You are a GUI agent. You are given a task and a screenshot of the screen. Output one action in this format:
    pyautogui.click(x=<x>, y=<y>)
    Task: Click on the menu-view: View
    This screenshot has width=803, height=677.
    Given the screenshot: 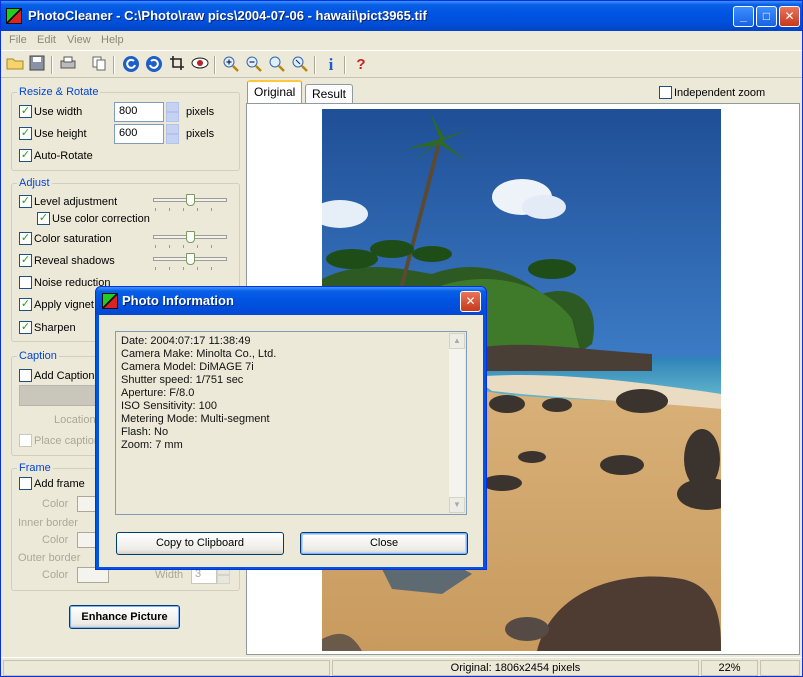 What is the action you would take?
    pyautogui.click(x=79, y=40)
    